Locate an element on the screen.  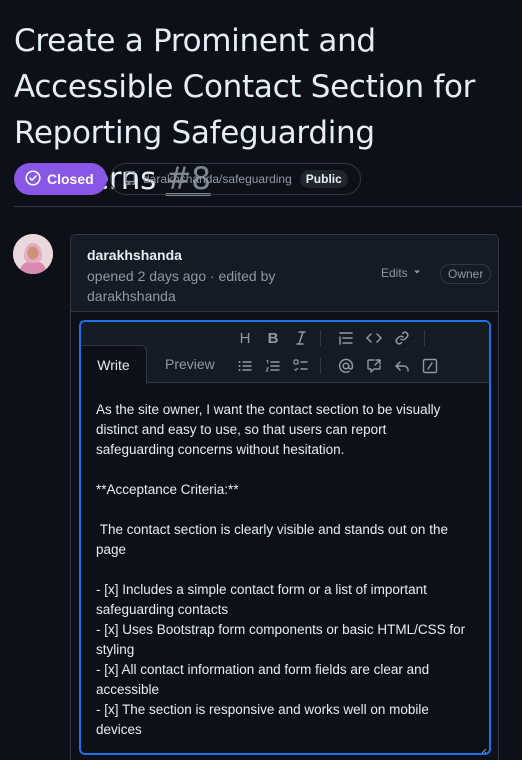
edits-dropdown: Edits is located at coordinates (401, 273).